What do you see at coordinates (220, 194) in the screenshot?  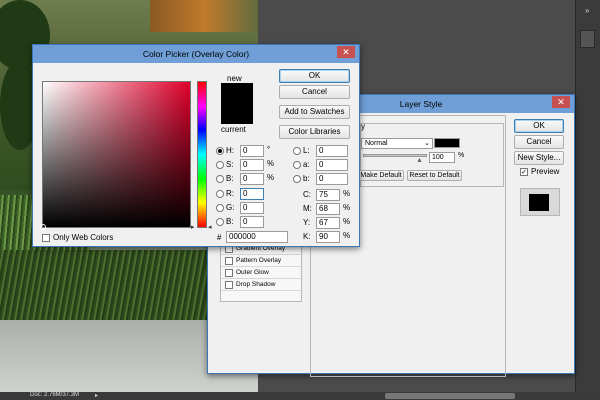 I see `red-radio` at bounding box center [220, 194].